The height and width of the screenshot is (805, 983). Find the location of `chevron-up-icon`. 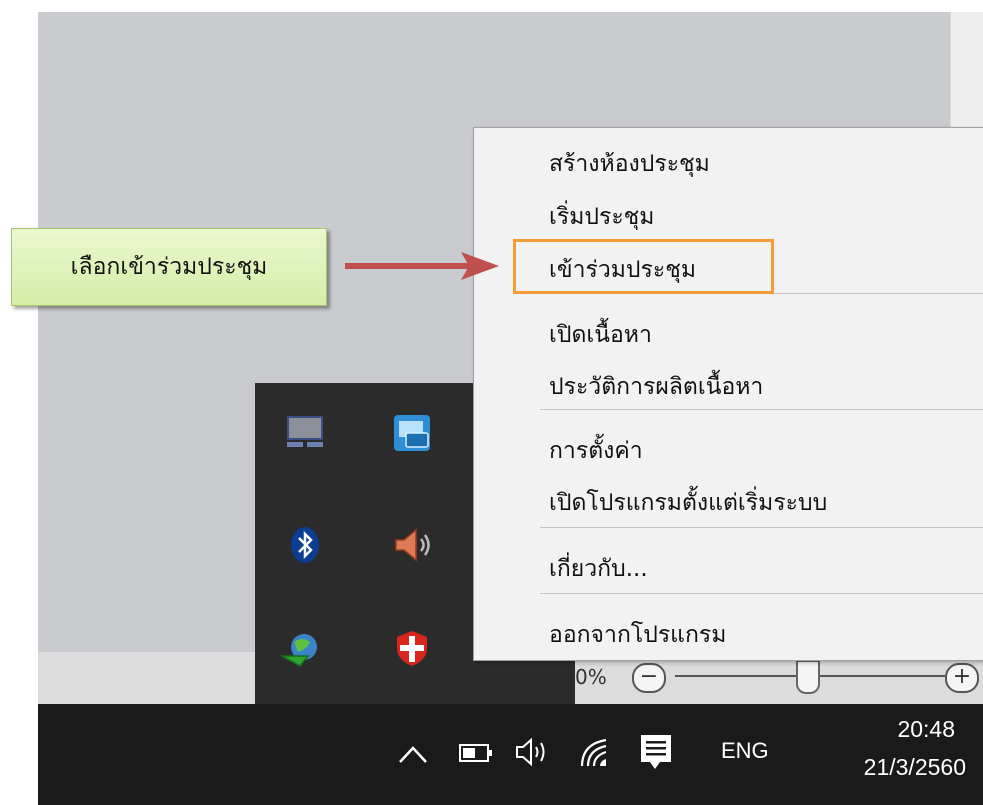

chevron-up-icon is located at coordinates (413, 755).